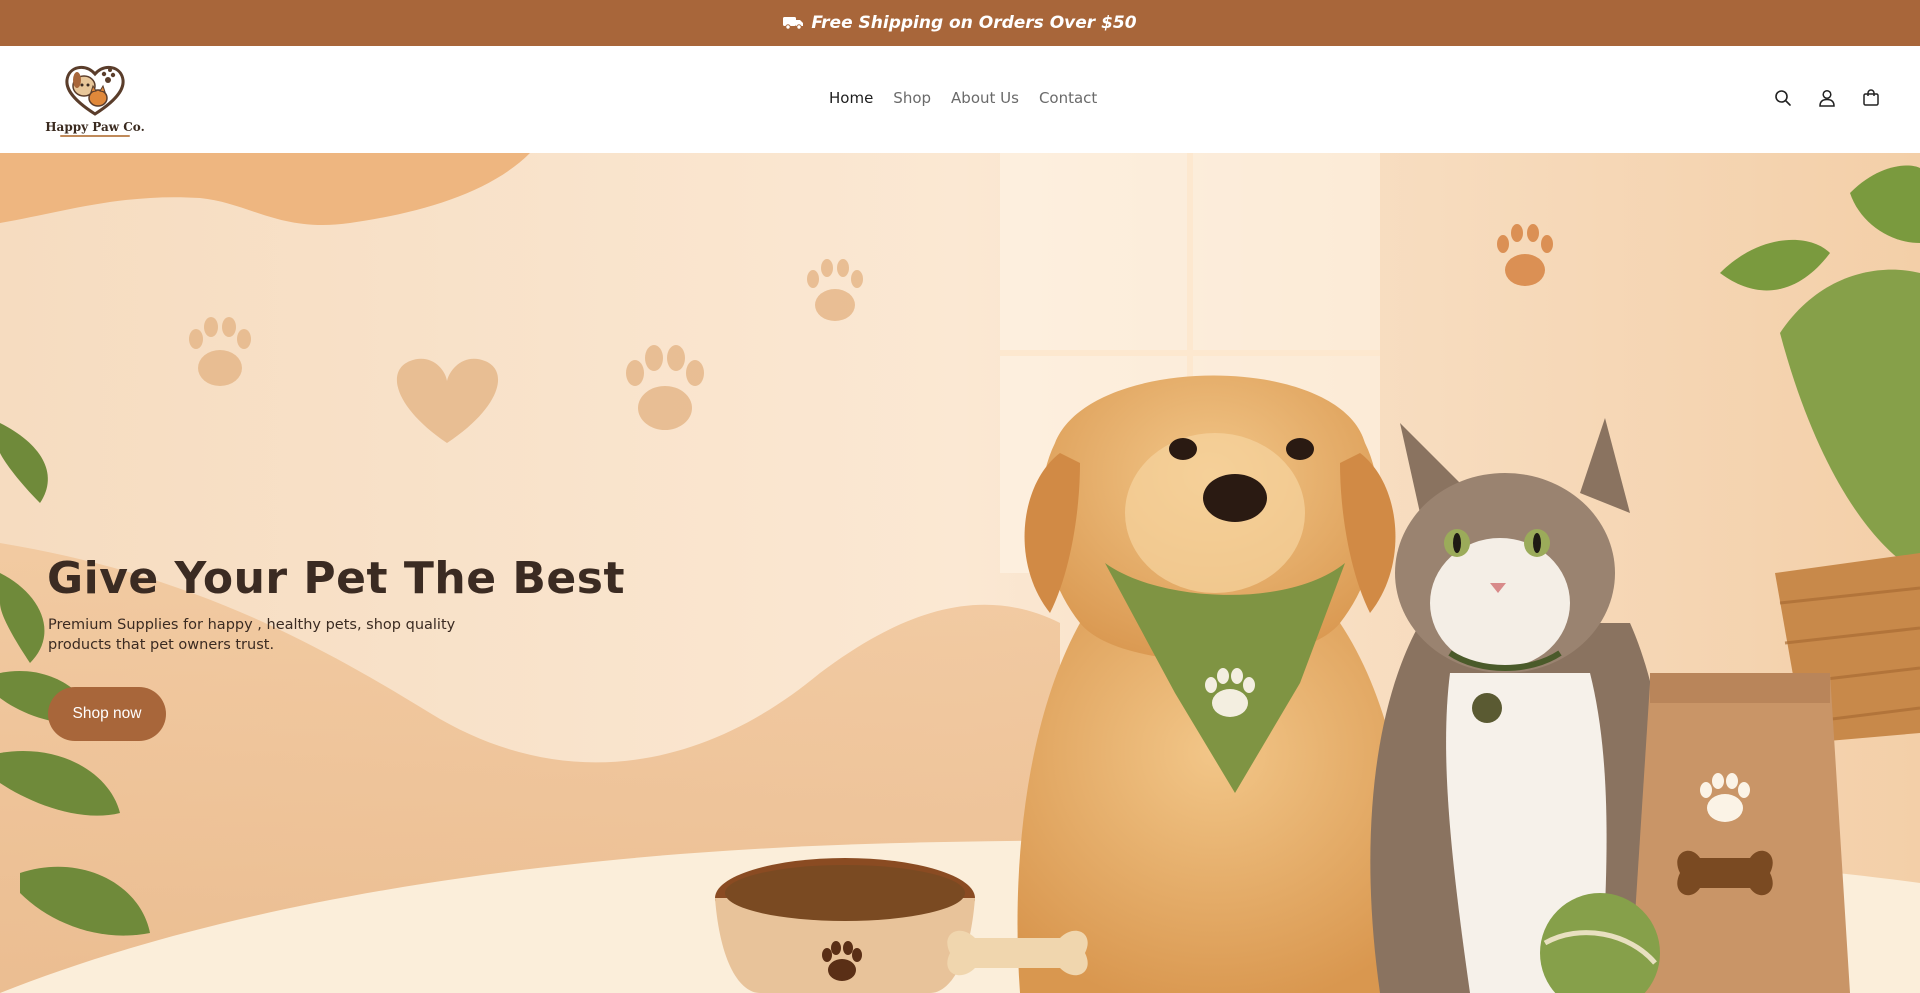 This screenshot has width=1920, height=993. I want to click on truck-icon, so click(794, 23).